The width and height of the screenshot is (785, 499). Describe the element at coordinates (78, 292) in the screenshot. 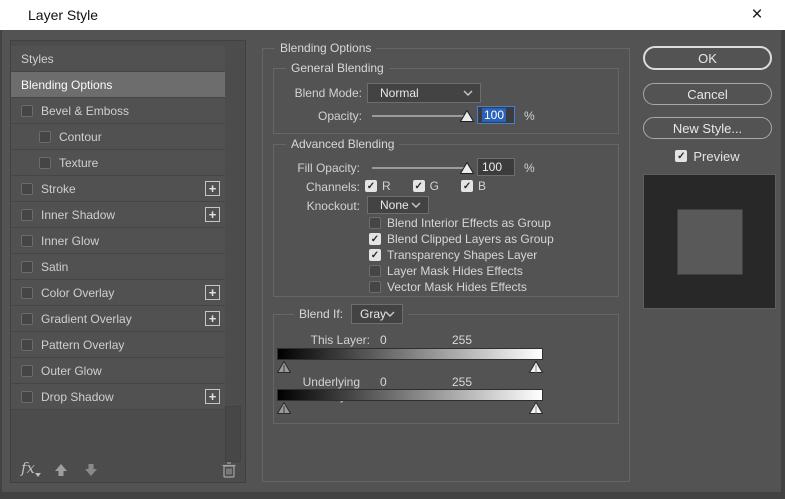

I see `sidebar-item-label: Color Overlay` at that location.